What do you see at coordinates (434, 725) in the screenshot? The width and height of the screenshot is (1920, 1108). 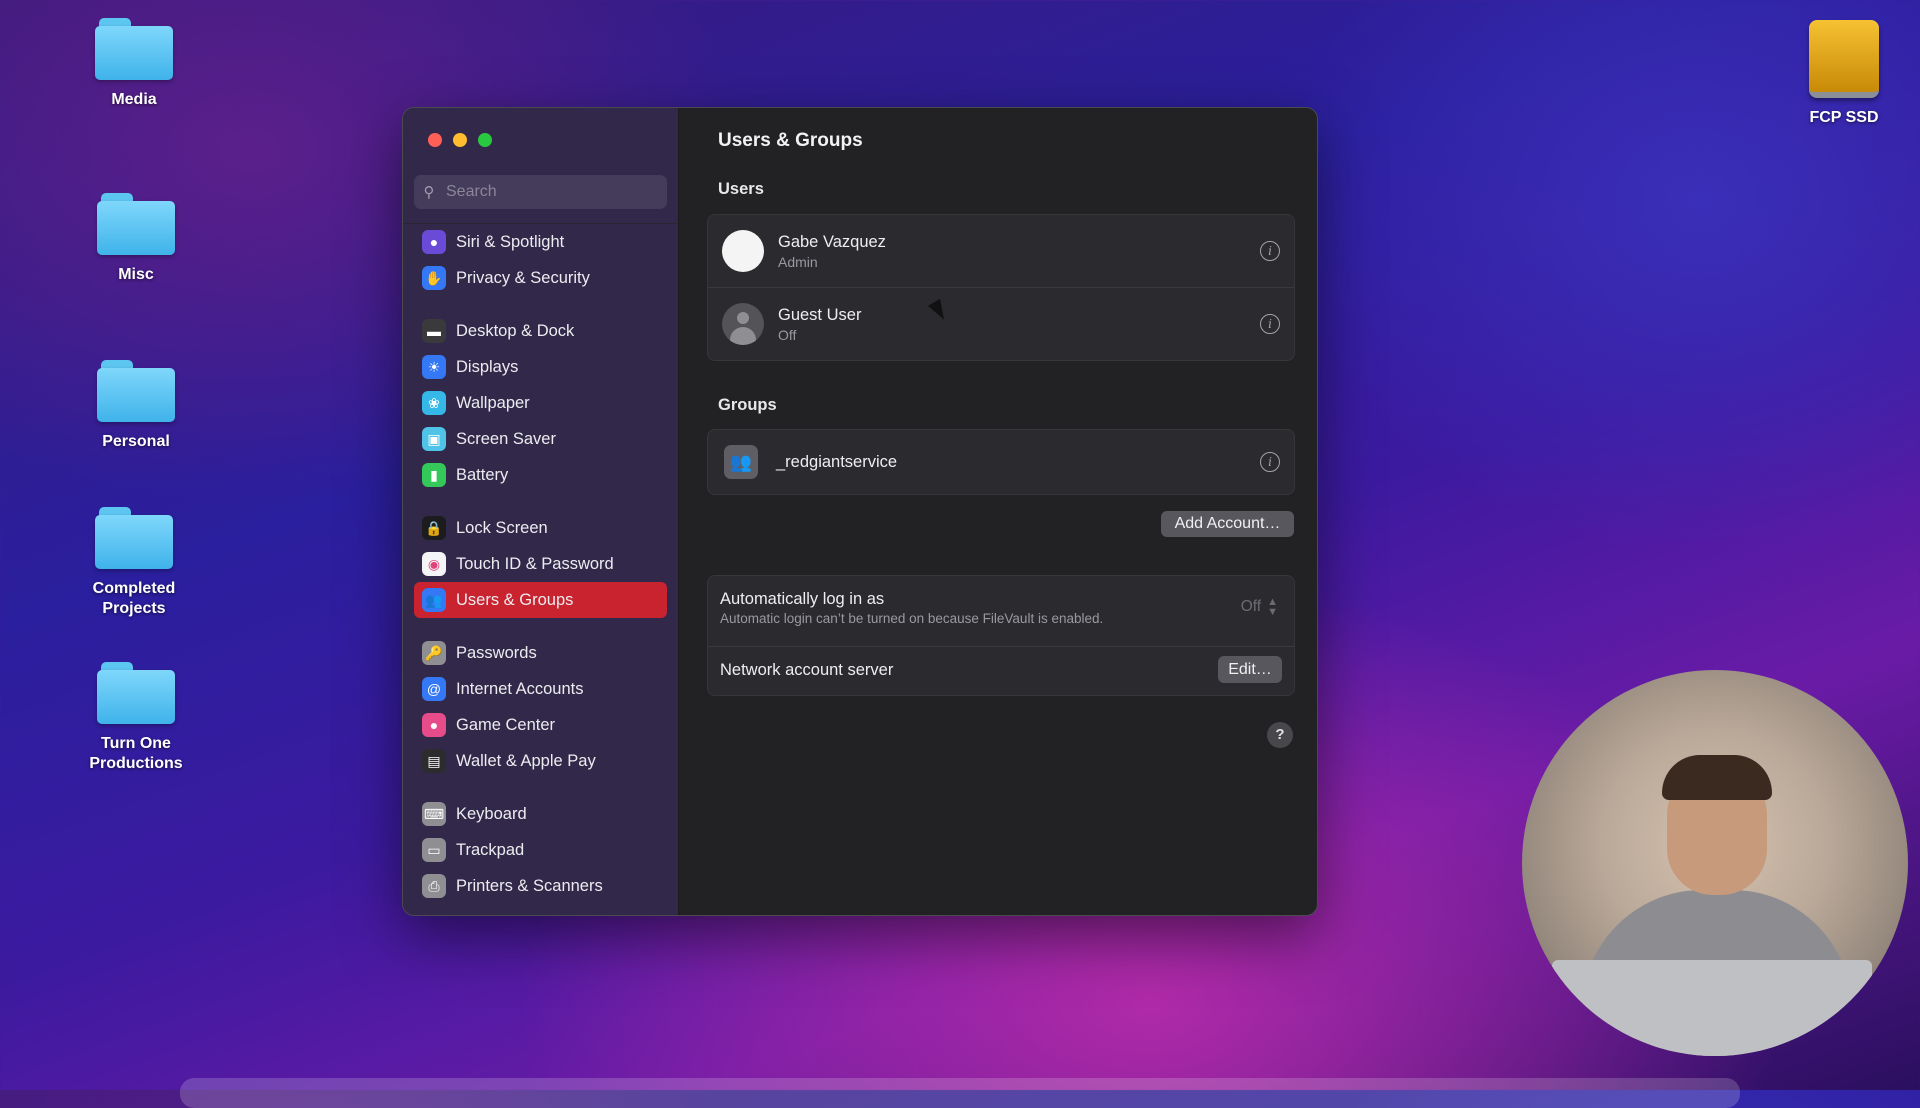 I see `game-center-icon: ●` at bounding box center [434, 725].